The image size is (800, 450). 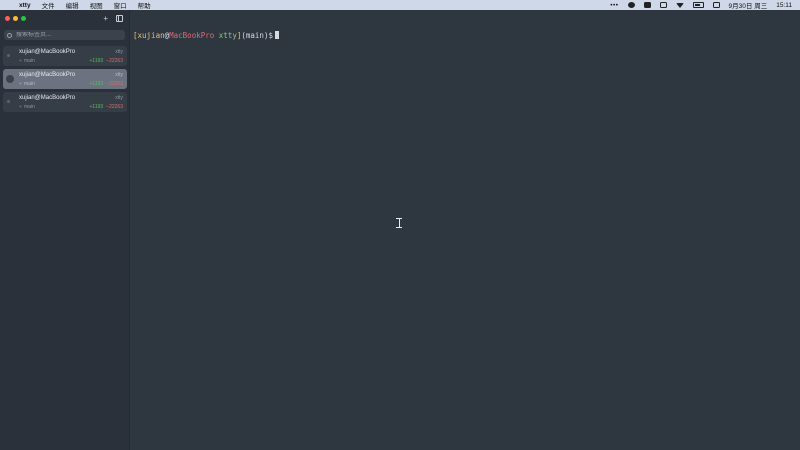 I want to click on menu-bar: xtty 文件 编辑 视图 窗口 帮助 ••• 9月30日 周三 15:11, so click(x=400, y=5).